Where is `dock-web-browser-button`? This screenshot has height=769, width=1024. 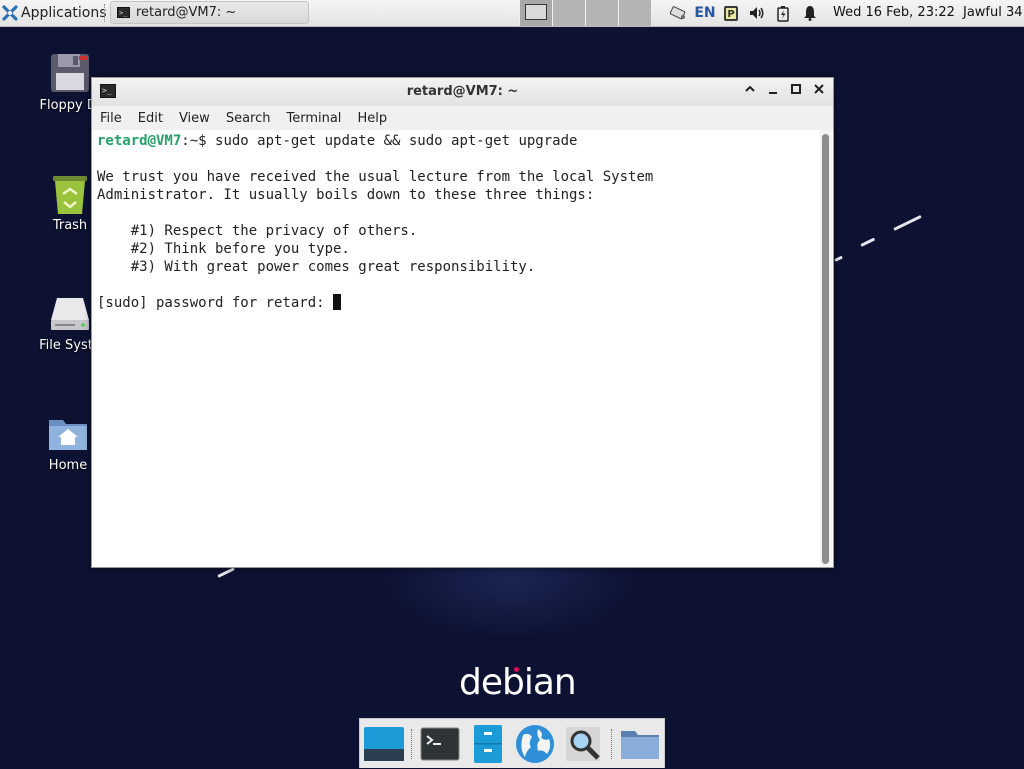 dock-web-browser-button is located at coordinates (535, 744).